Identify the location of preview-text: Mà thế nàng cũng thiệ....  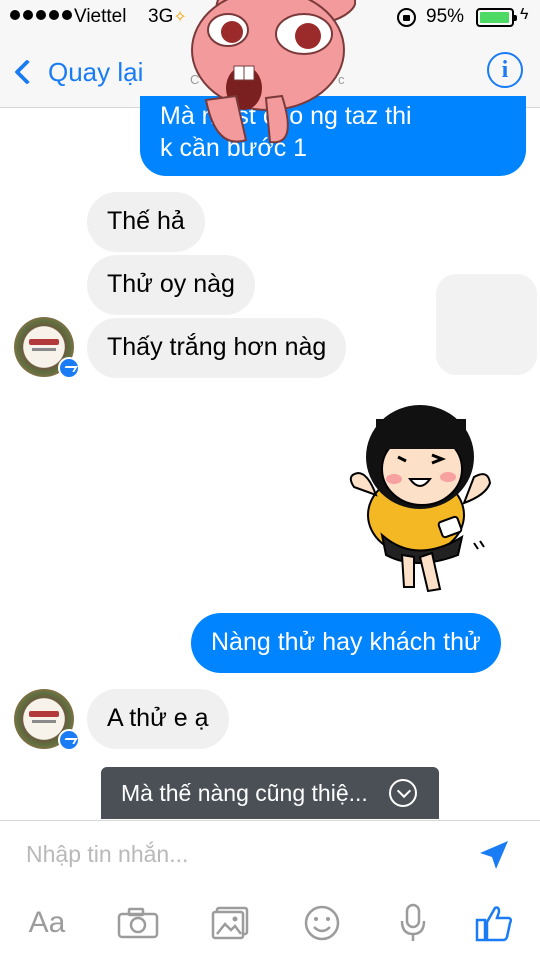
(244, 792).